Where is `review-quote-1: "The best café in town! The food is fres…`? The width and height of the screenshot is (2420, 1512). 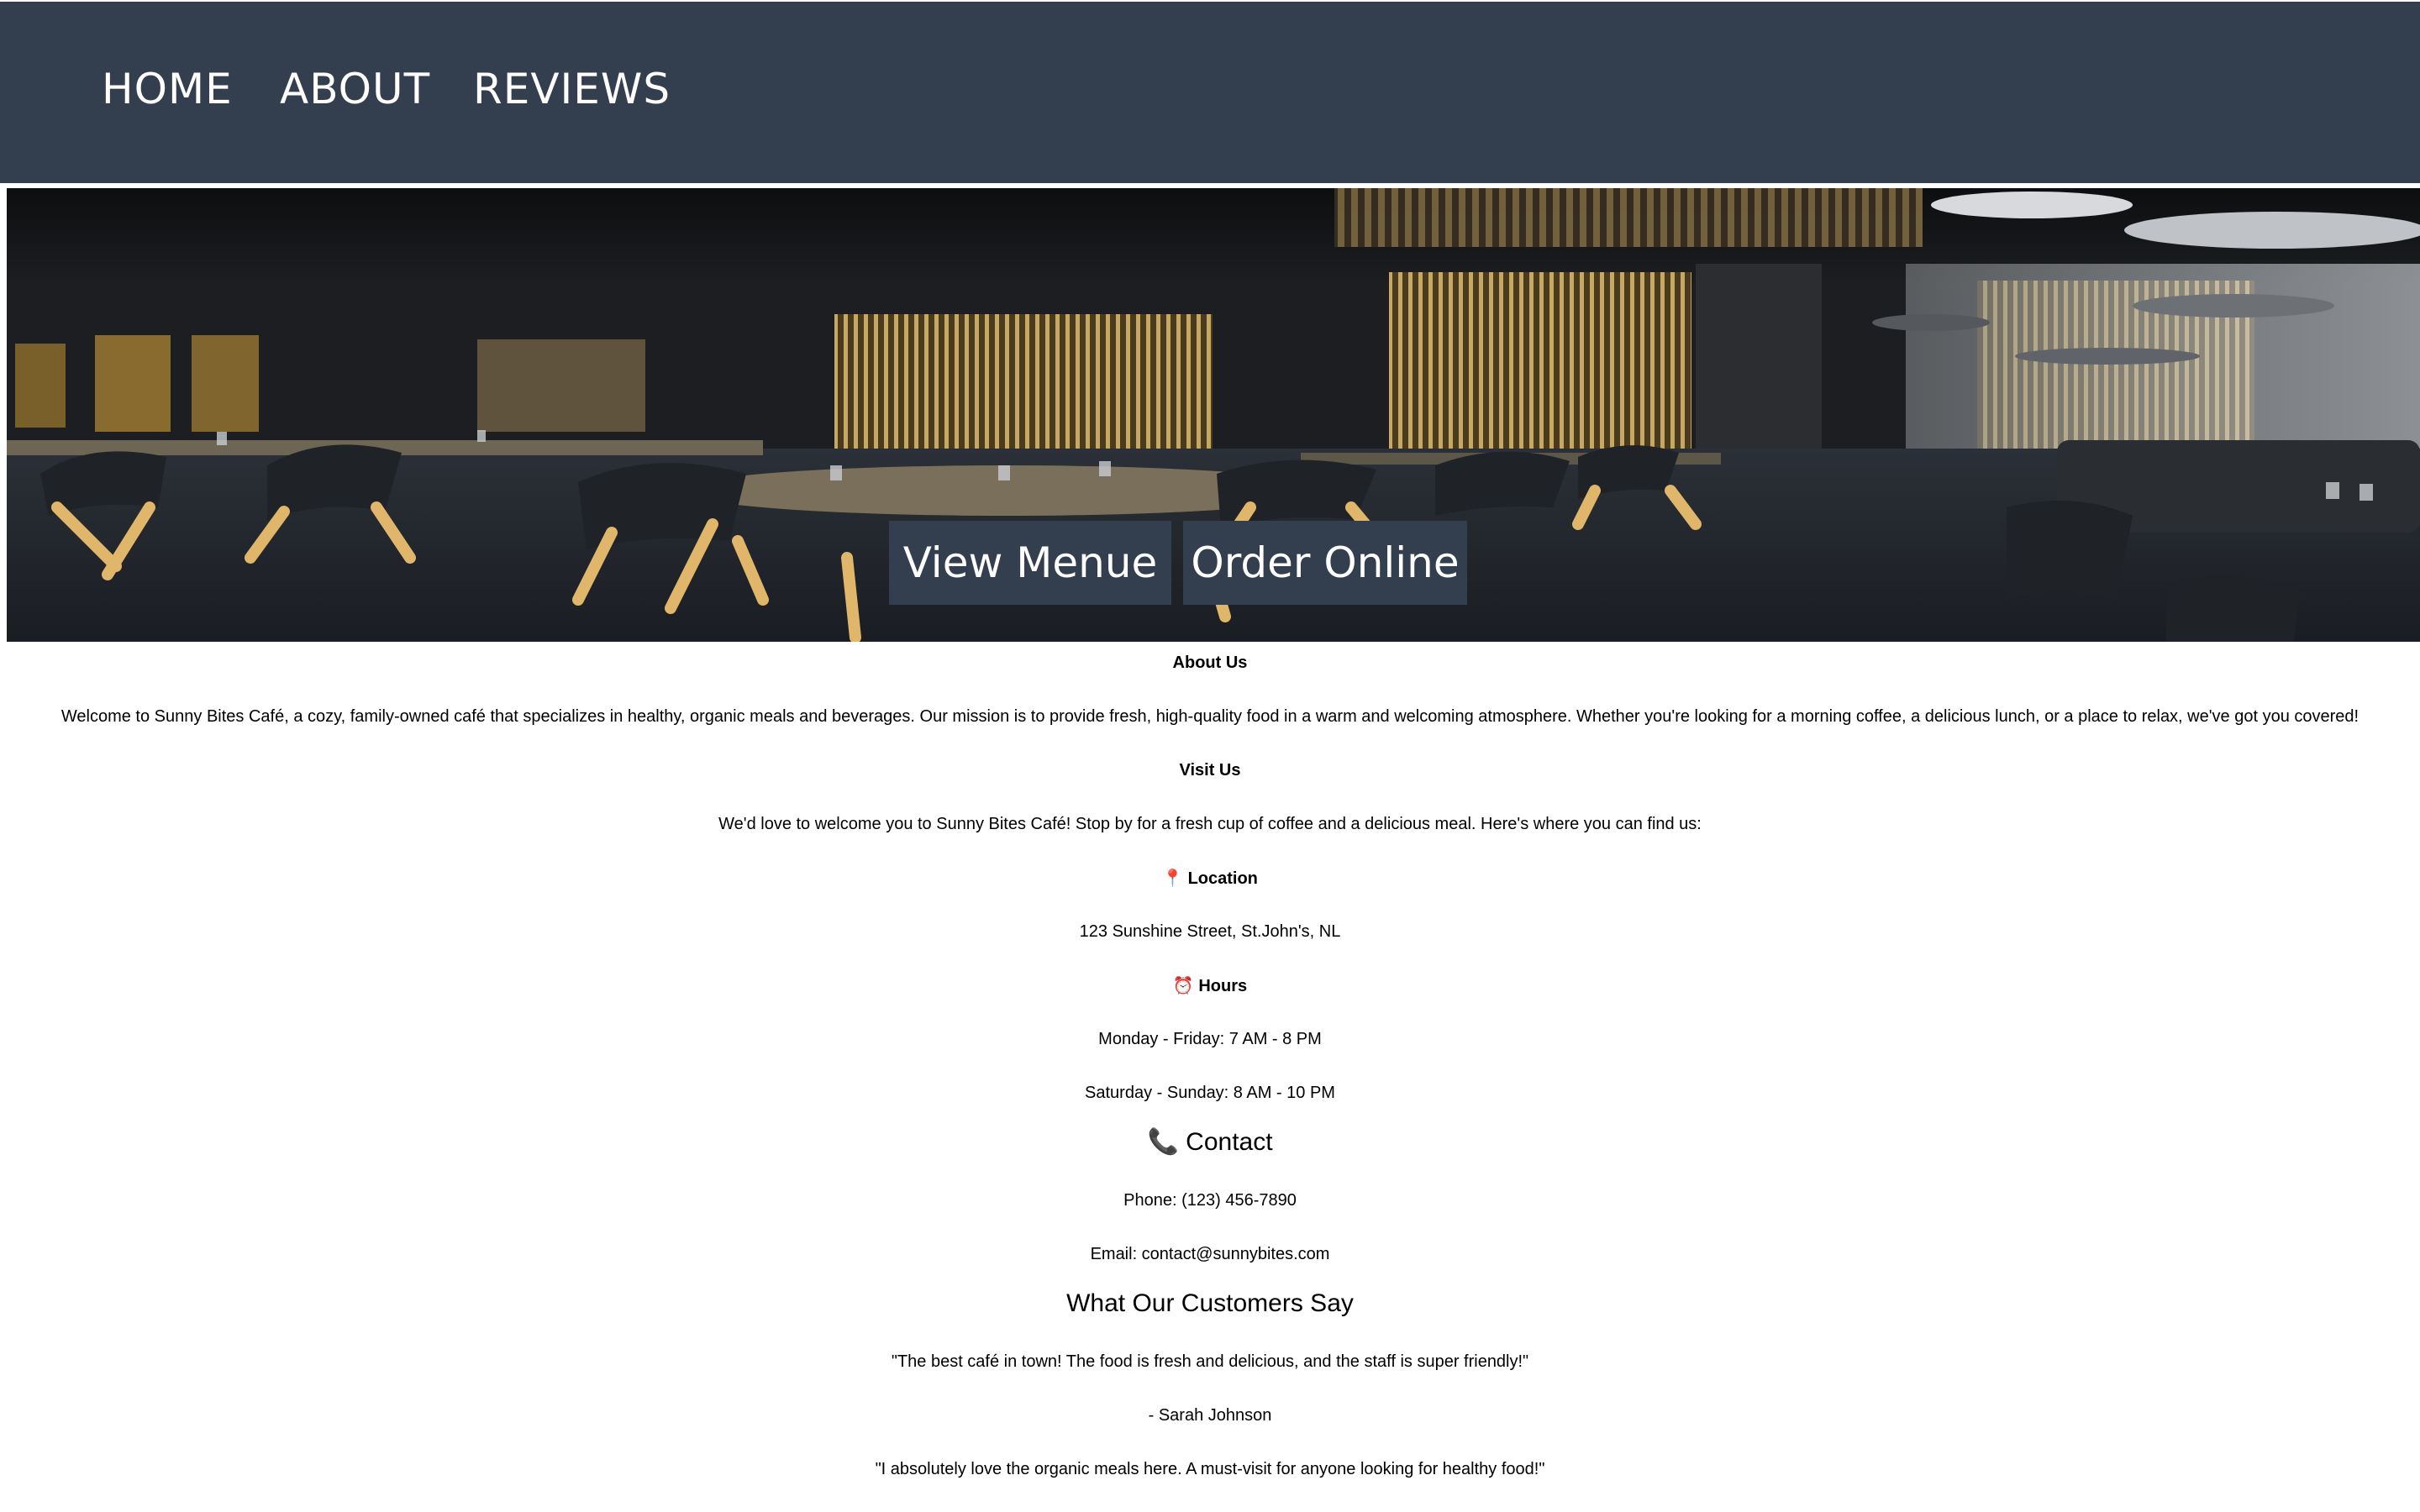
review-quote-1: "The best café in town! The food is fres… is located at coordinates (1210, 1361).